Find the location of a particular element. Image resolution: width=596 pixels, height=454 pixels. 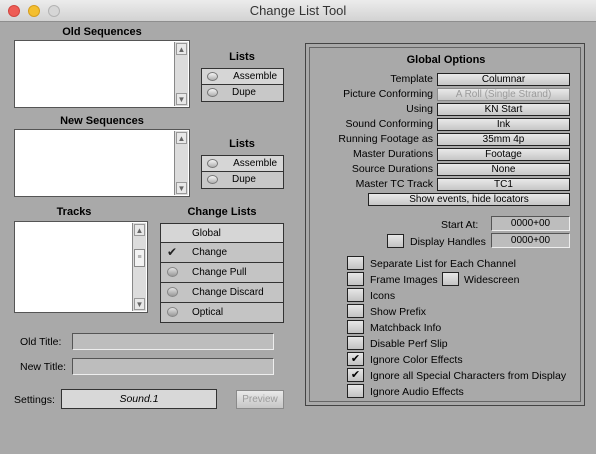

display-handles-field: 0000+00 is located at coordinates (530, 240).